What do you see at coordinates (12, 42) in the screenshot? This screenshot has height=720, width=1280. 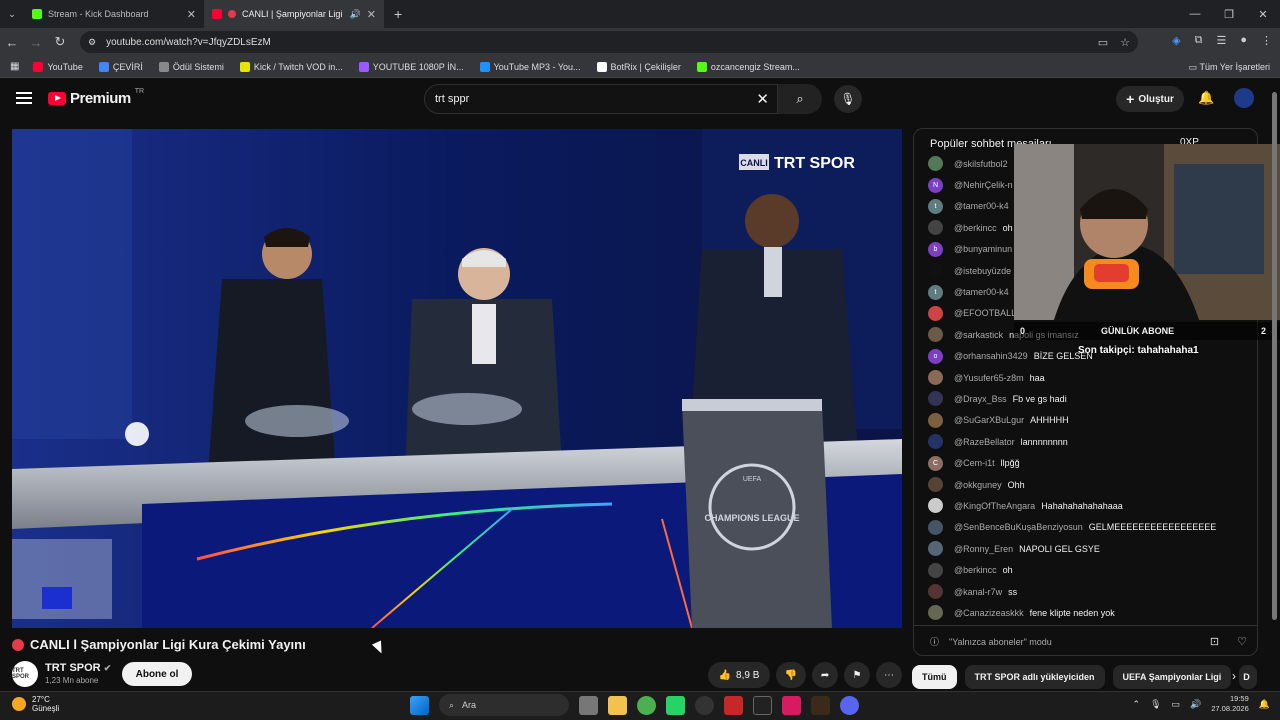 I see `back-icon: ←` at bounding box center [12, 42].